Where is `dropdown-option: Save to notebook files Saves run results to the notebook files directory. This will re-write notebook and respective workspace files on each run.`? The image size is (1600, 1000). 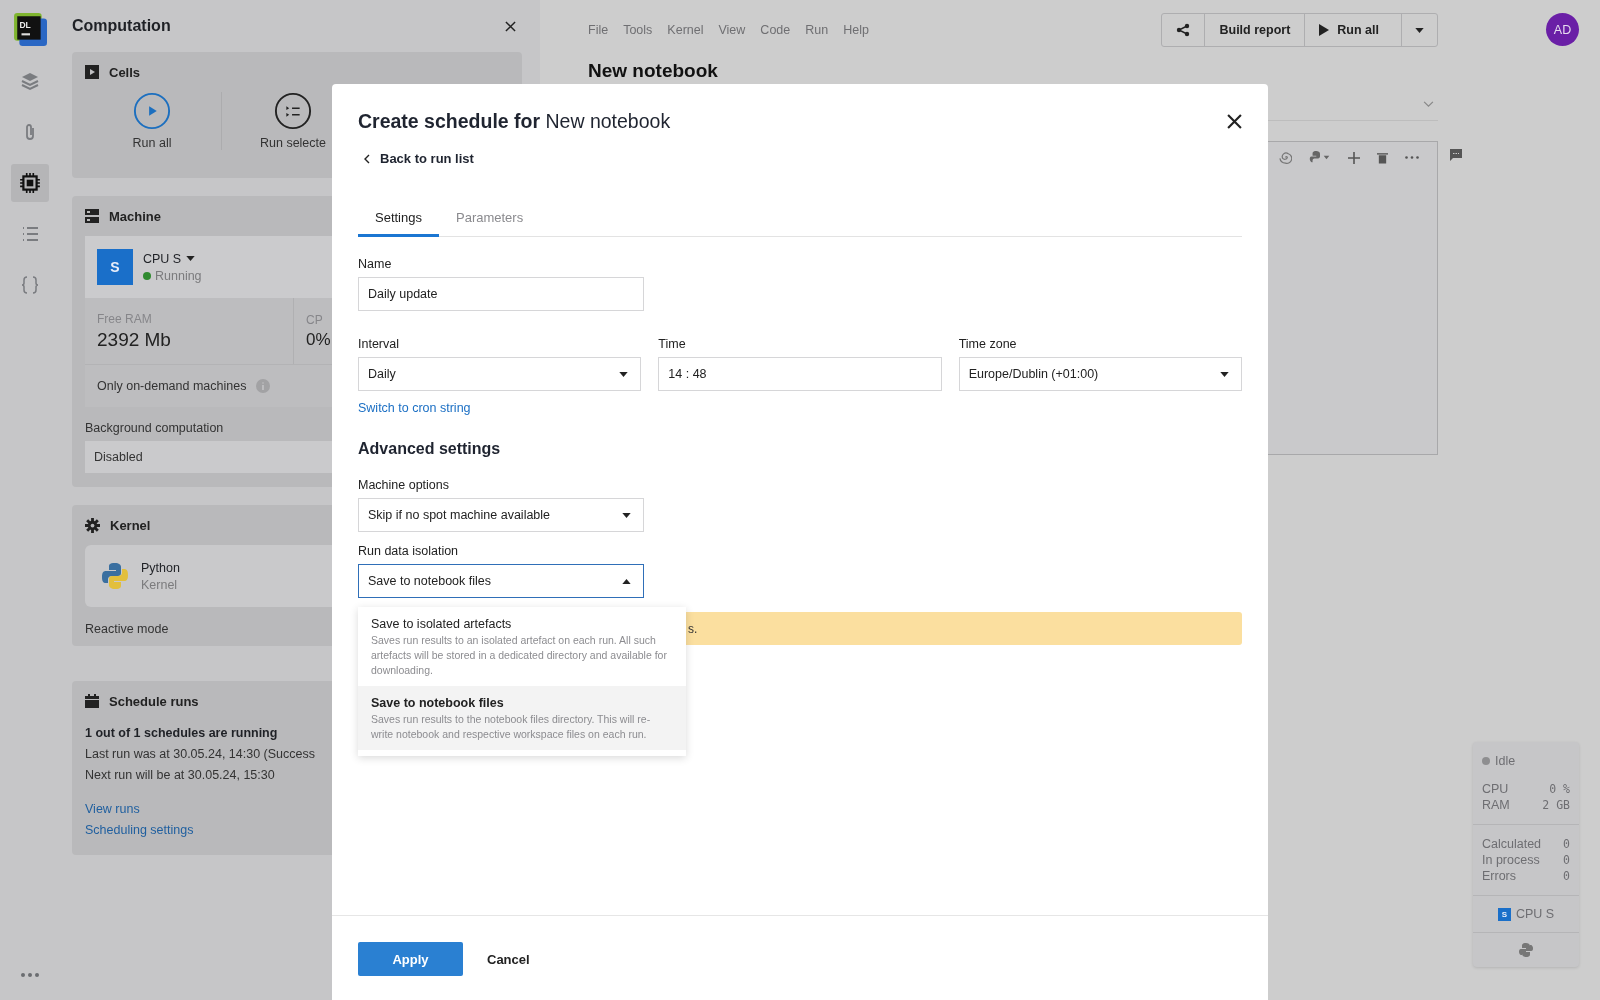
dropdown-option: Save to notebook files Saves run results to the notebook files directory. This will re-write notebook and respective workspace files on each run. is located at coordinates (522, 718).